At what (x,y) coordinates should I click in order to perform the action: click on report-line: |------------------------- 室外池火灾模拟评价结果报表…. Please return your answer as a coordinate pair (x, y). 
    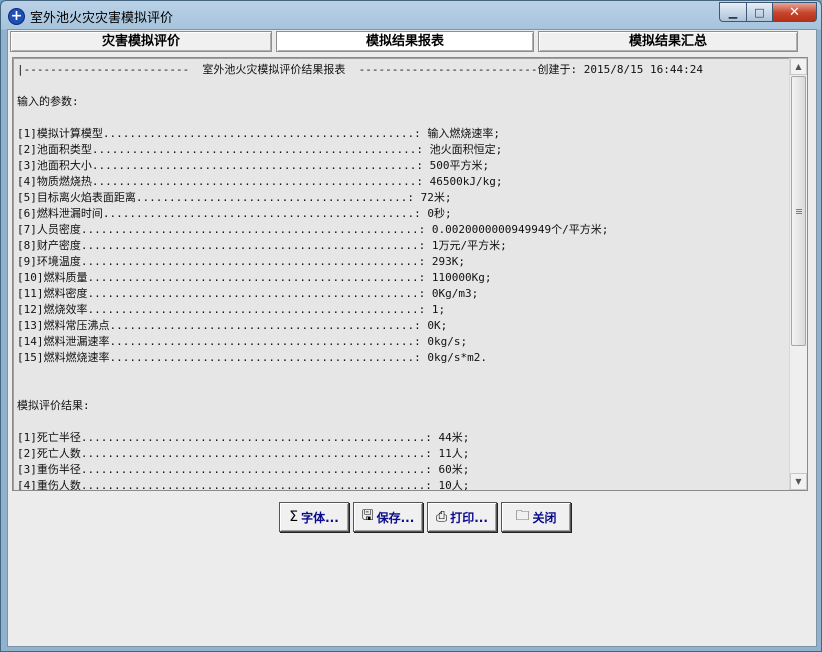
    Looking at the image, I should click on (360, 69).